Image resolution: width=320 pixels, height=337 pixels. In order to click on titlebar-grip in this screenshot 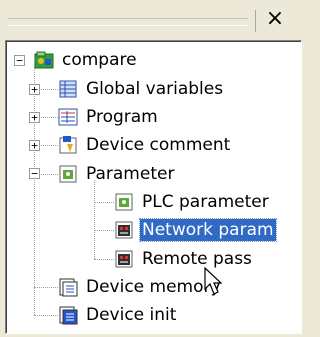, I will do `click(128, 22)`.